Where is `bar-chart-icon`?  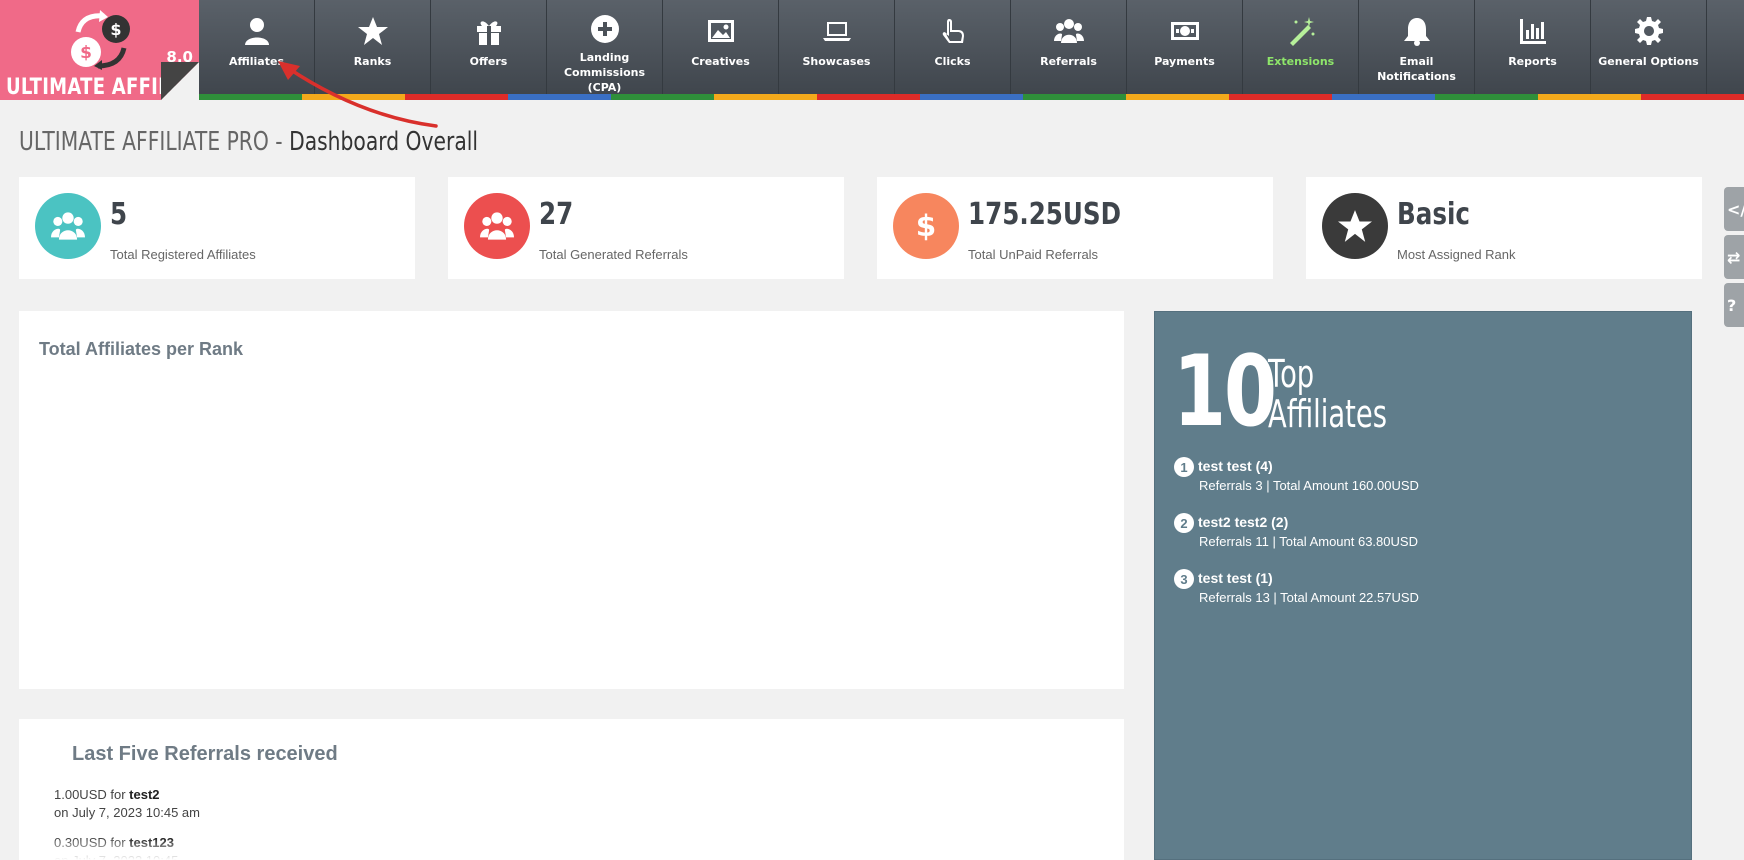 bar-chart-icon is located at coordinates (1533, 31).